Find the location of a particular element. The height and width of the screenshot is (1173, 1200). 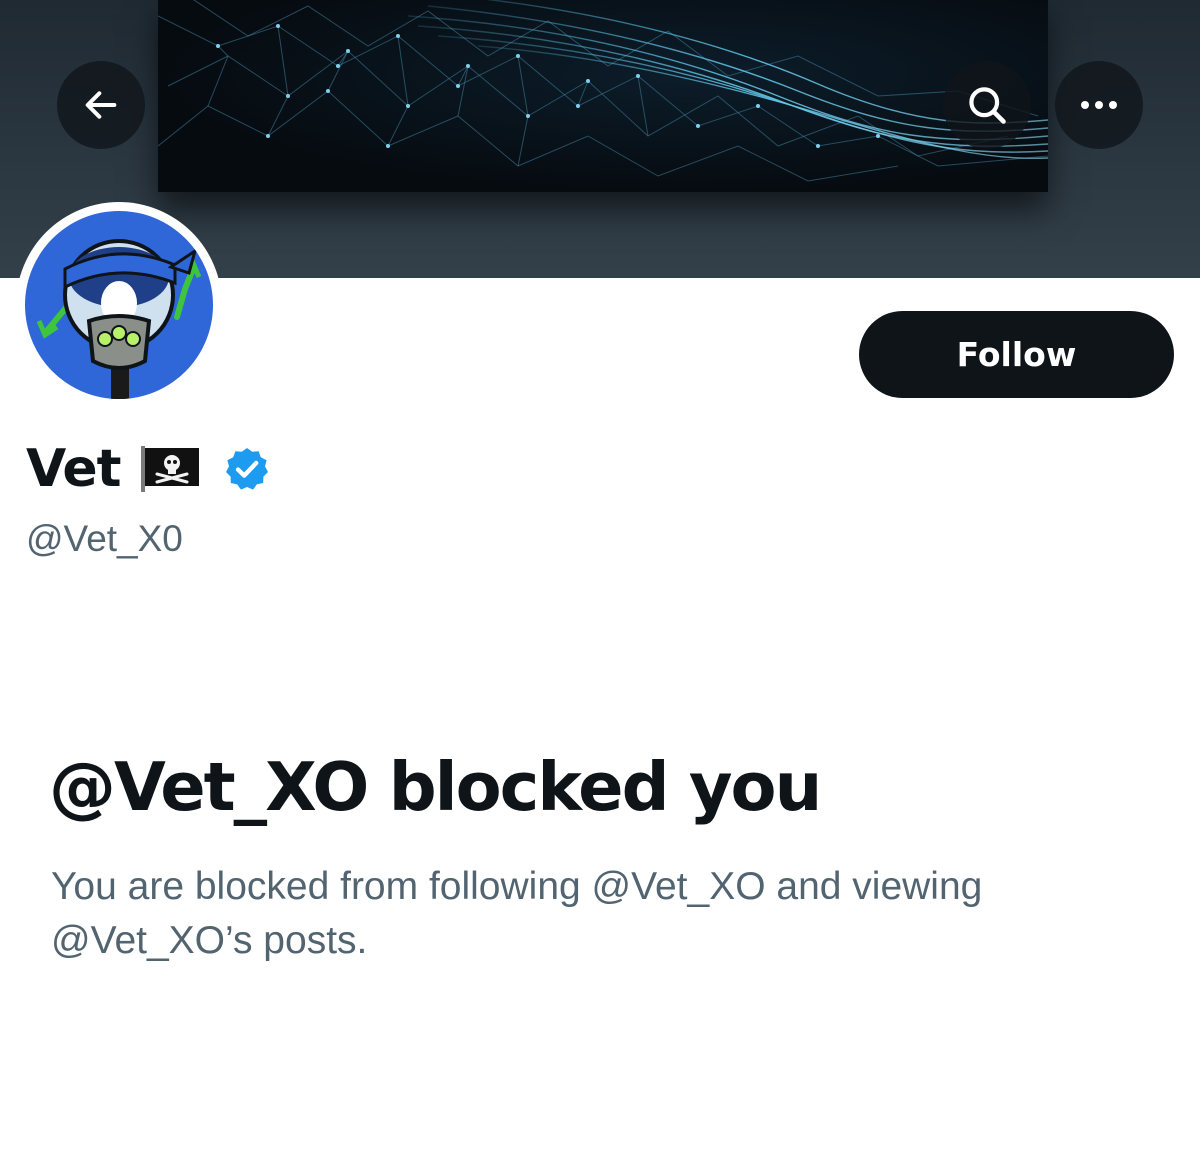

avatar is located at coordinates (119, 305).